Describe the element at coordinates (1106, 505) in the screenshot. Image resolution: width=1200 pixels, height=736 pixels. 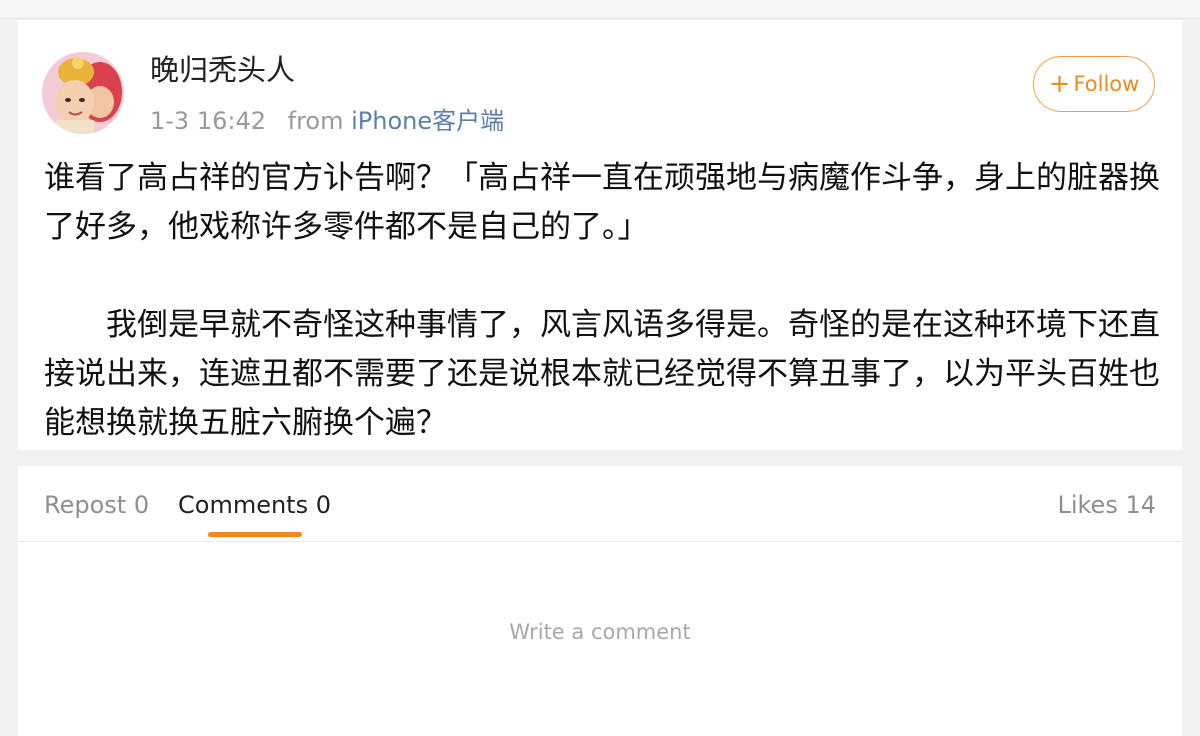
I see `tab-likes: Likes 14` at that location.